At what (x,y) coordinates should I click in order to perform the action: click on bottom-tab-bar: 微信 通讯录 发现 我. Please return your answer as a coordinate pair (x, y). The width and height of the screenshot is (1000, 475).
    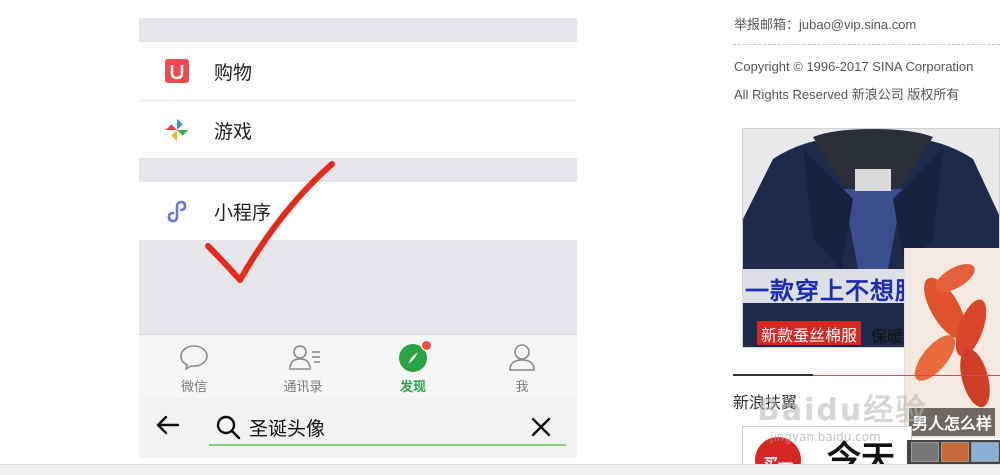
    Looking at the image, I should click on (358, 366).